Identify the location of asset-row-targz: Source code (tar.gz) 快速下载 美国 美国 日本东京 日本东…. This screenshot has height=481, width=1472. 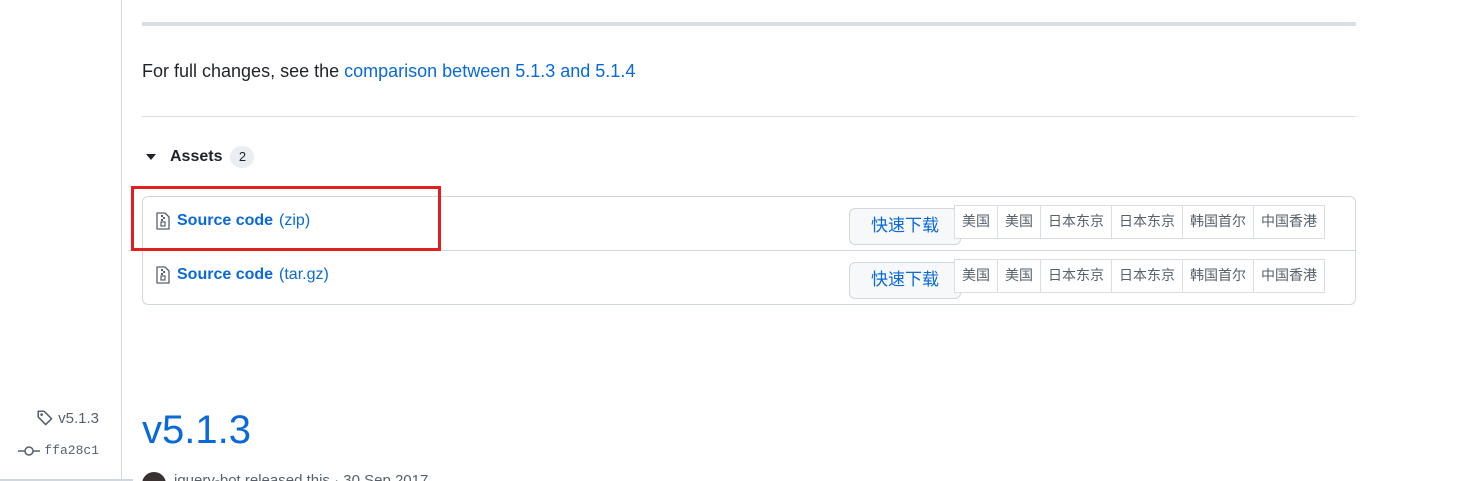
(749, 278).